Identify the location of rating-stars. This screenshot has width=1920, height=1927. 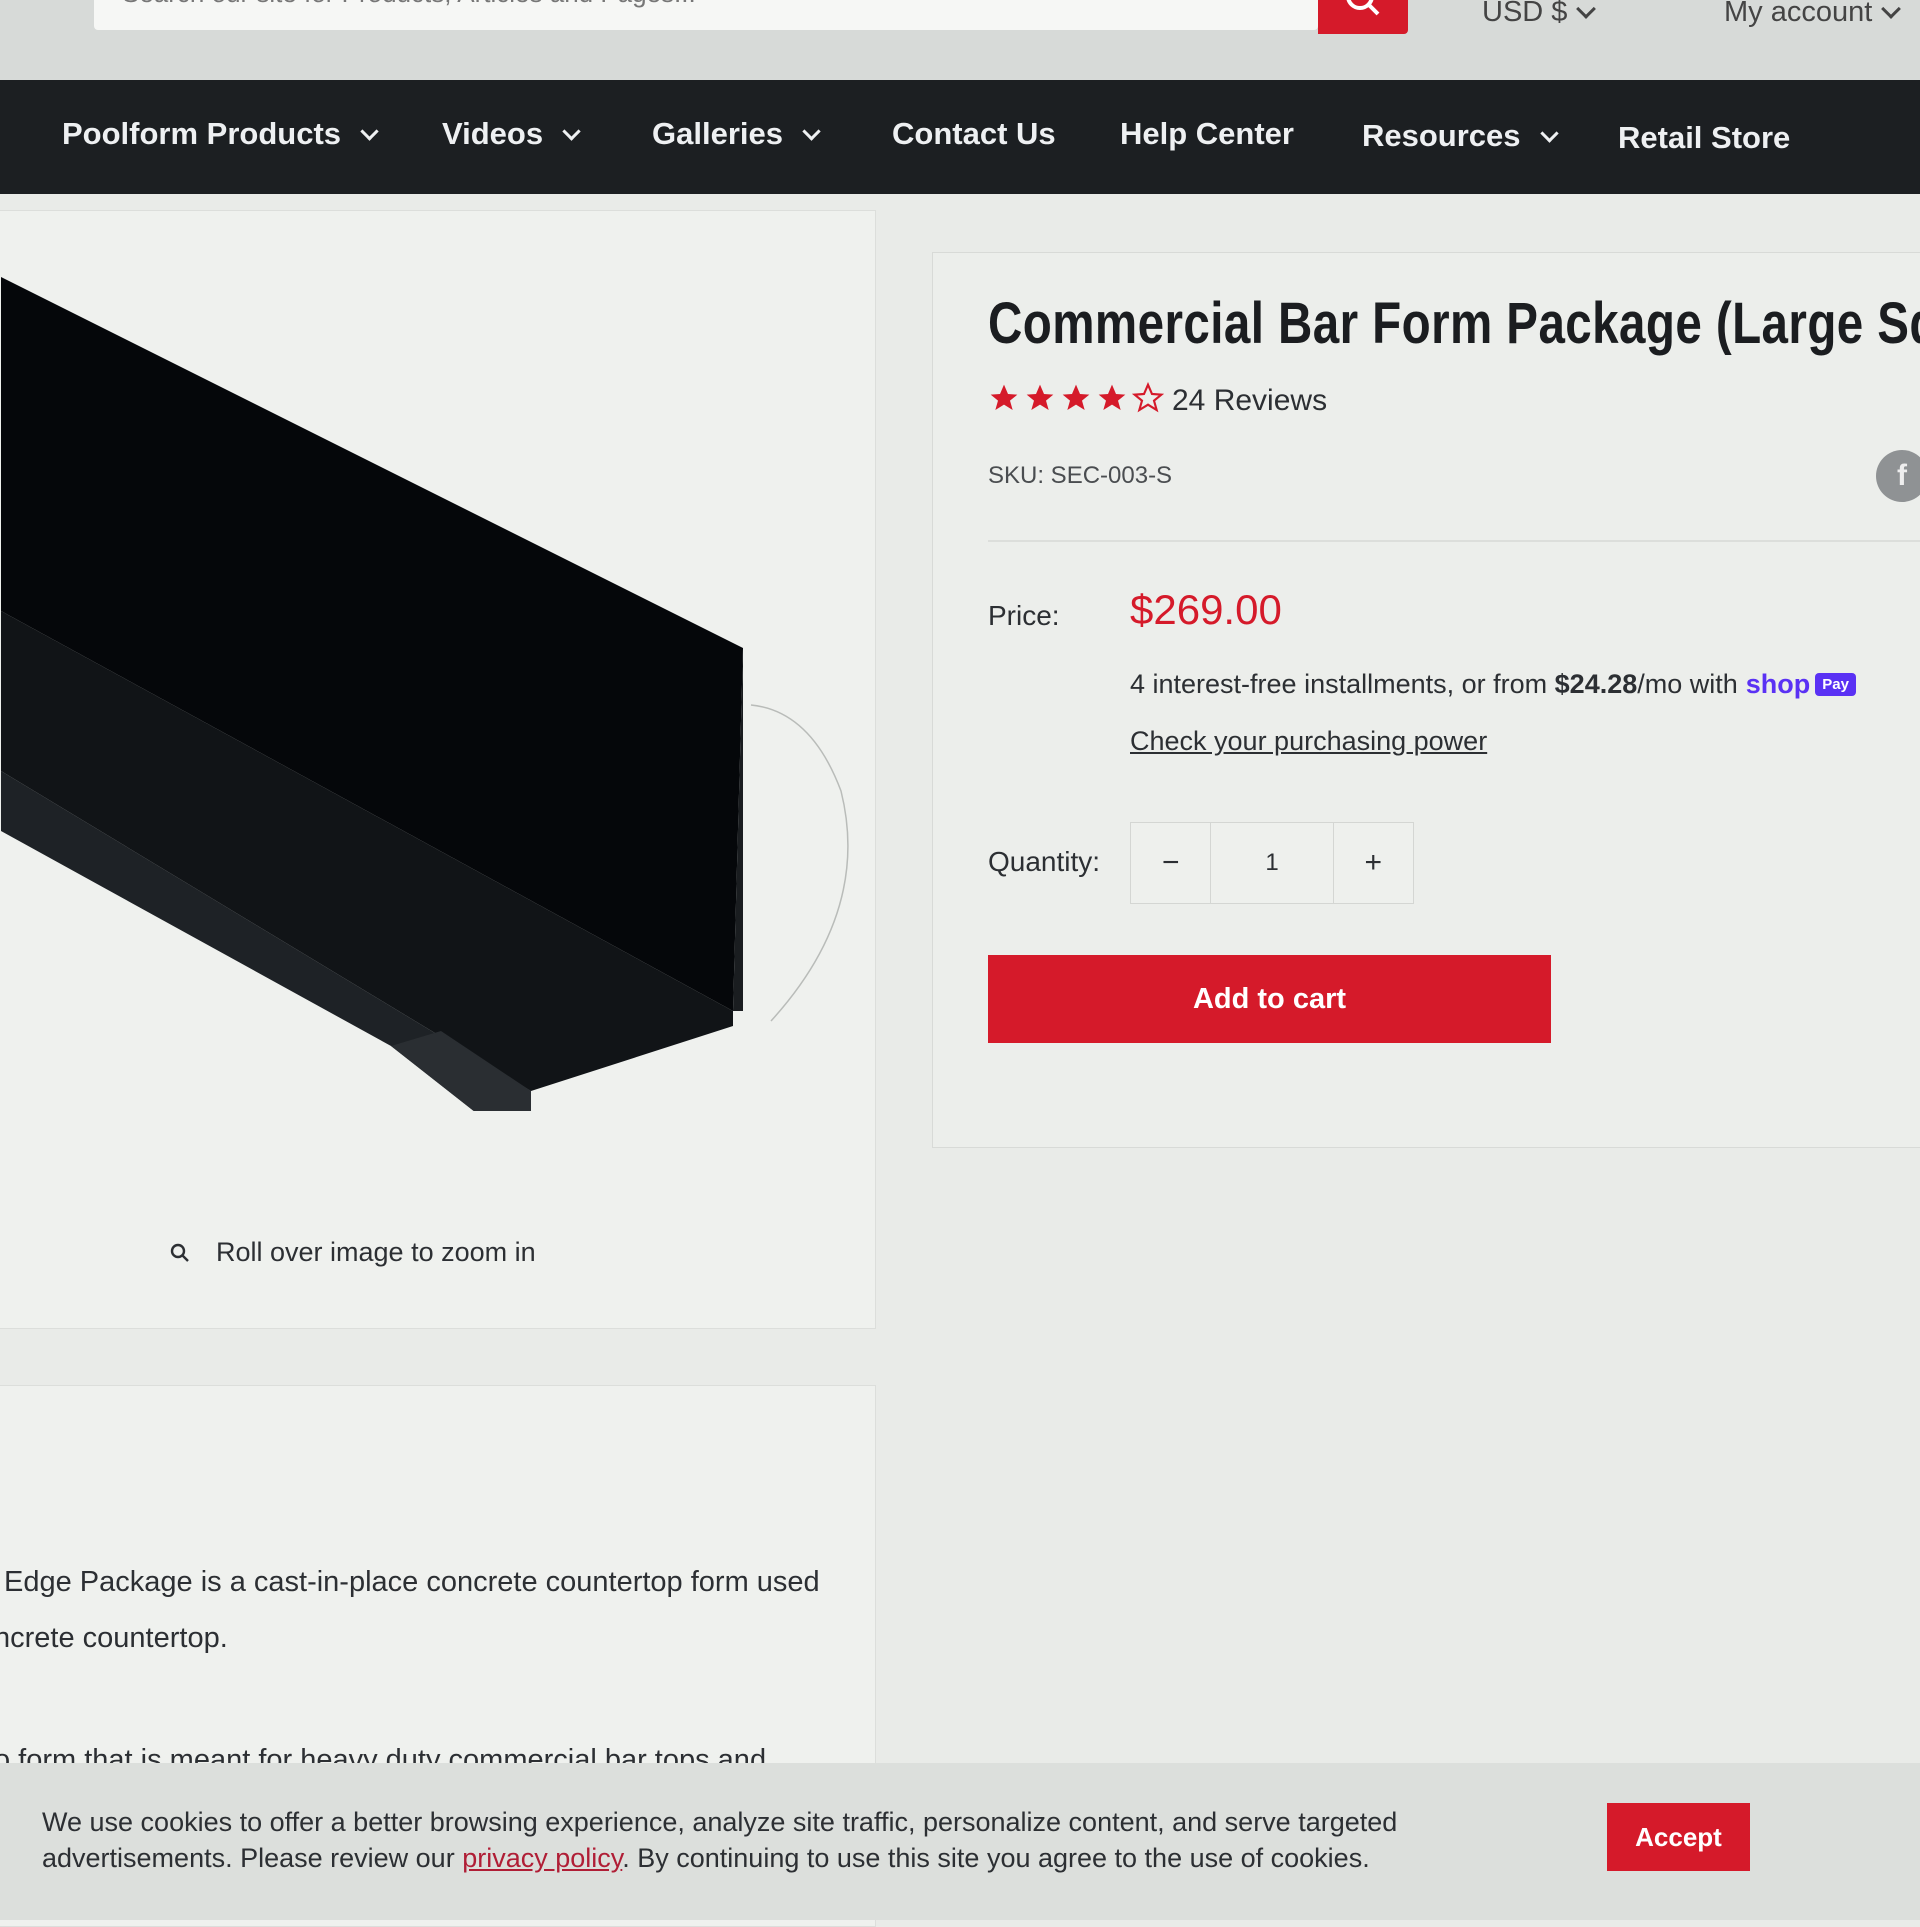
(1076, 398).